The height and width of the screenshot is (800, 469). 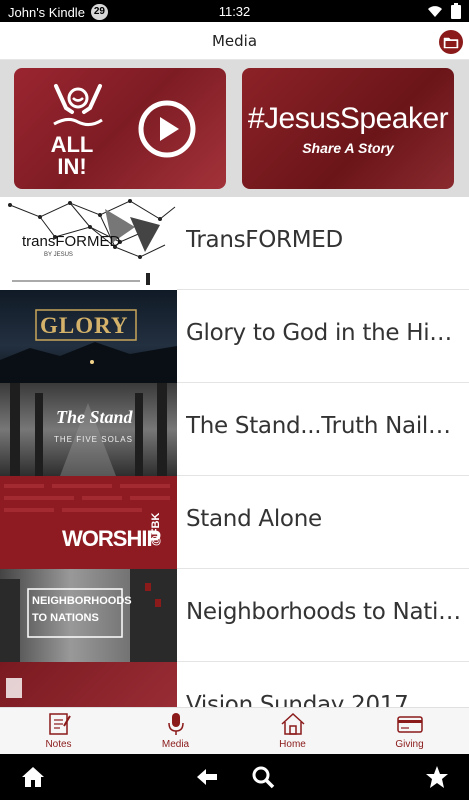 I want to click on tab-giving: Giving, so click(x=409, y=731).